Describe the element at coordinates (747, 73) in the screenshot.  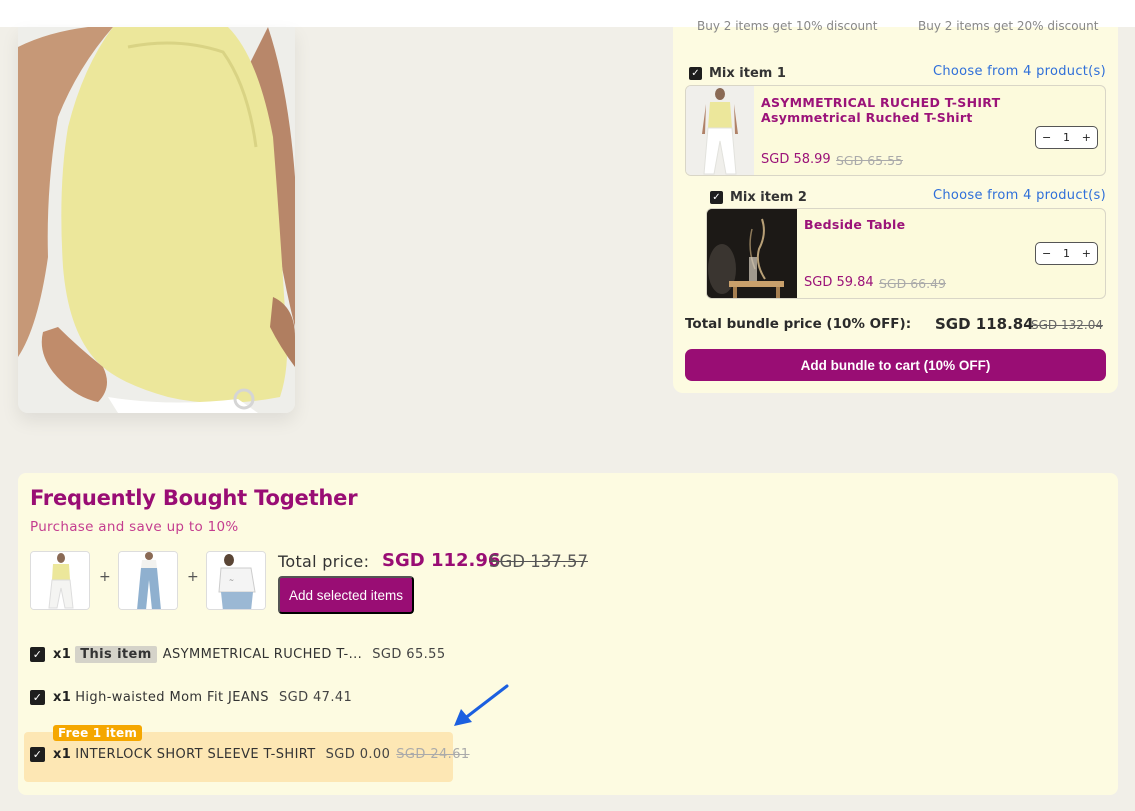
I see `mix-item-1-label: Mix item 1` at that location.